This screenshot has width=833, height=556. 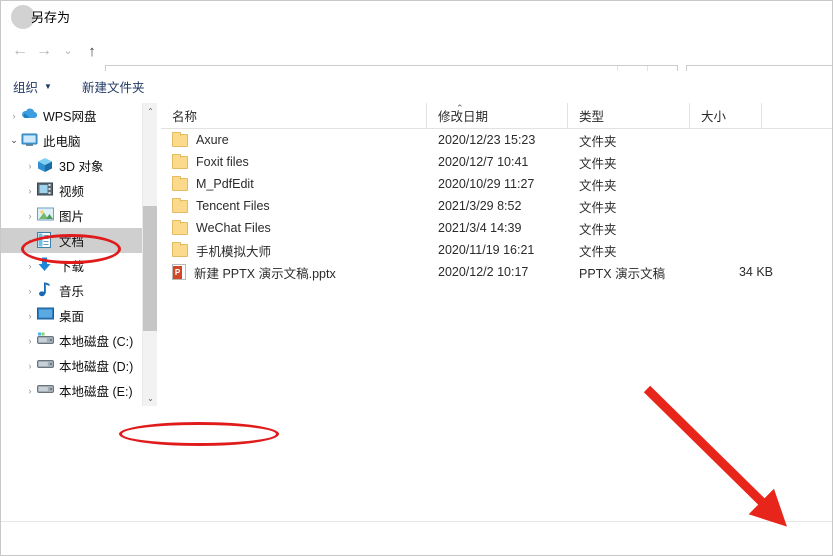 What do you see at coordinates (233, 228) in the screenshot?
I see `file-name-text: WeChat Files` at bounding box center [233, 228].